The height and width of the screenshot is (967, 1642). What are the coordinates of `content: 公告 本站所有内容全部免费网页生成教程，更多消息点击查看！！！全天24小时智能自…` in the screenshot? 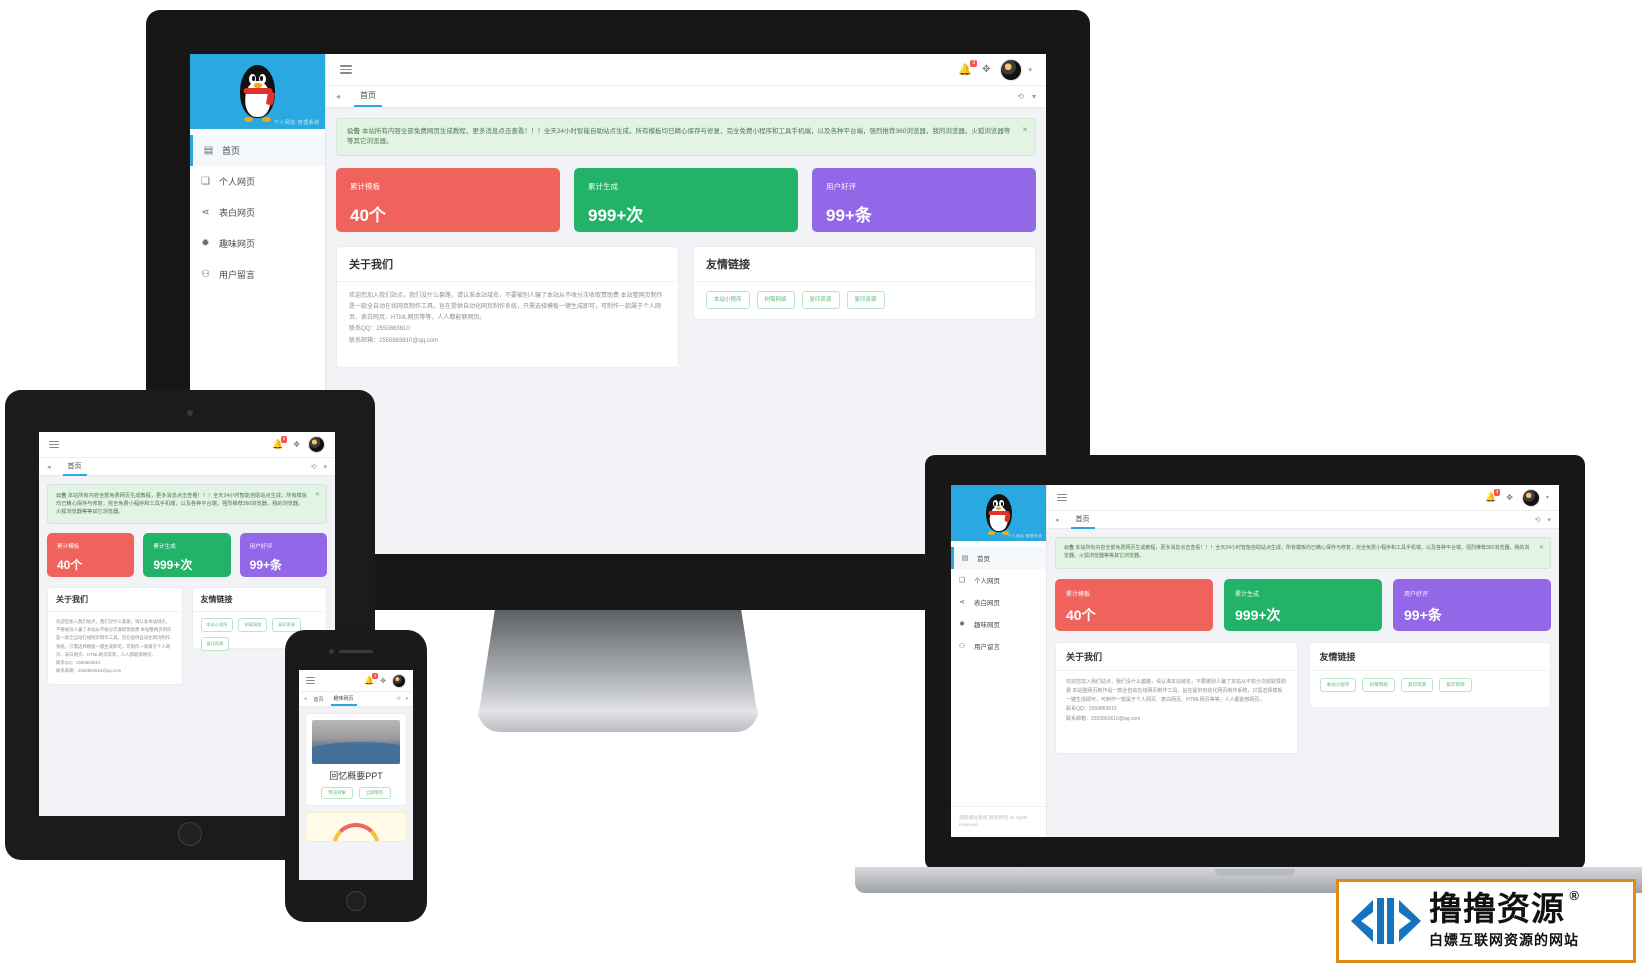 It's located at (1303, 683).